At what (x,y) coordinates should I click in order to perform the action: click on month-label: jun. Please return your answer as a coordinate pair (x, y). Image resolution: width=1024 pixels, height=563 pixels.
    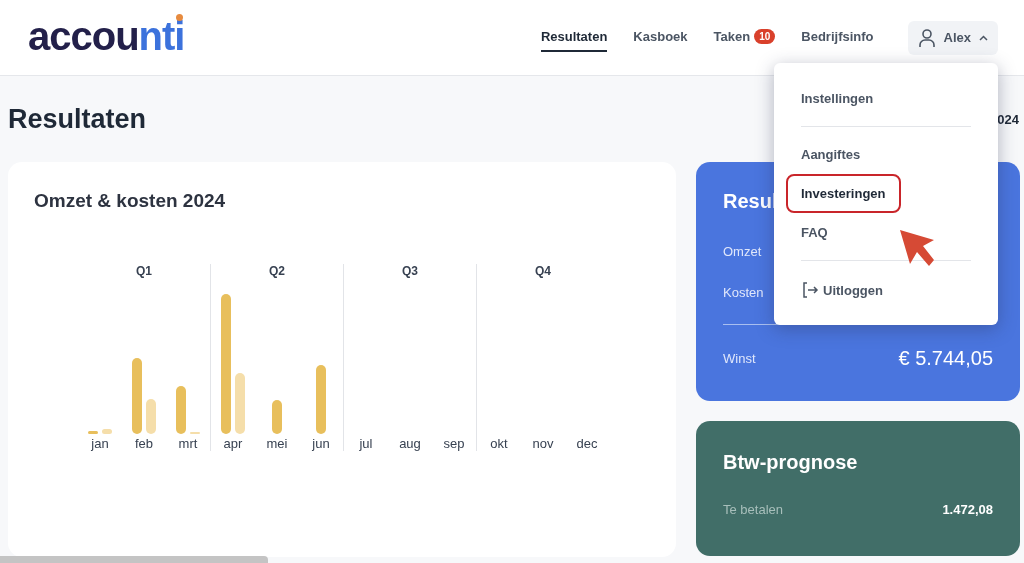
    Looking at the image, I should click on (321, 443).